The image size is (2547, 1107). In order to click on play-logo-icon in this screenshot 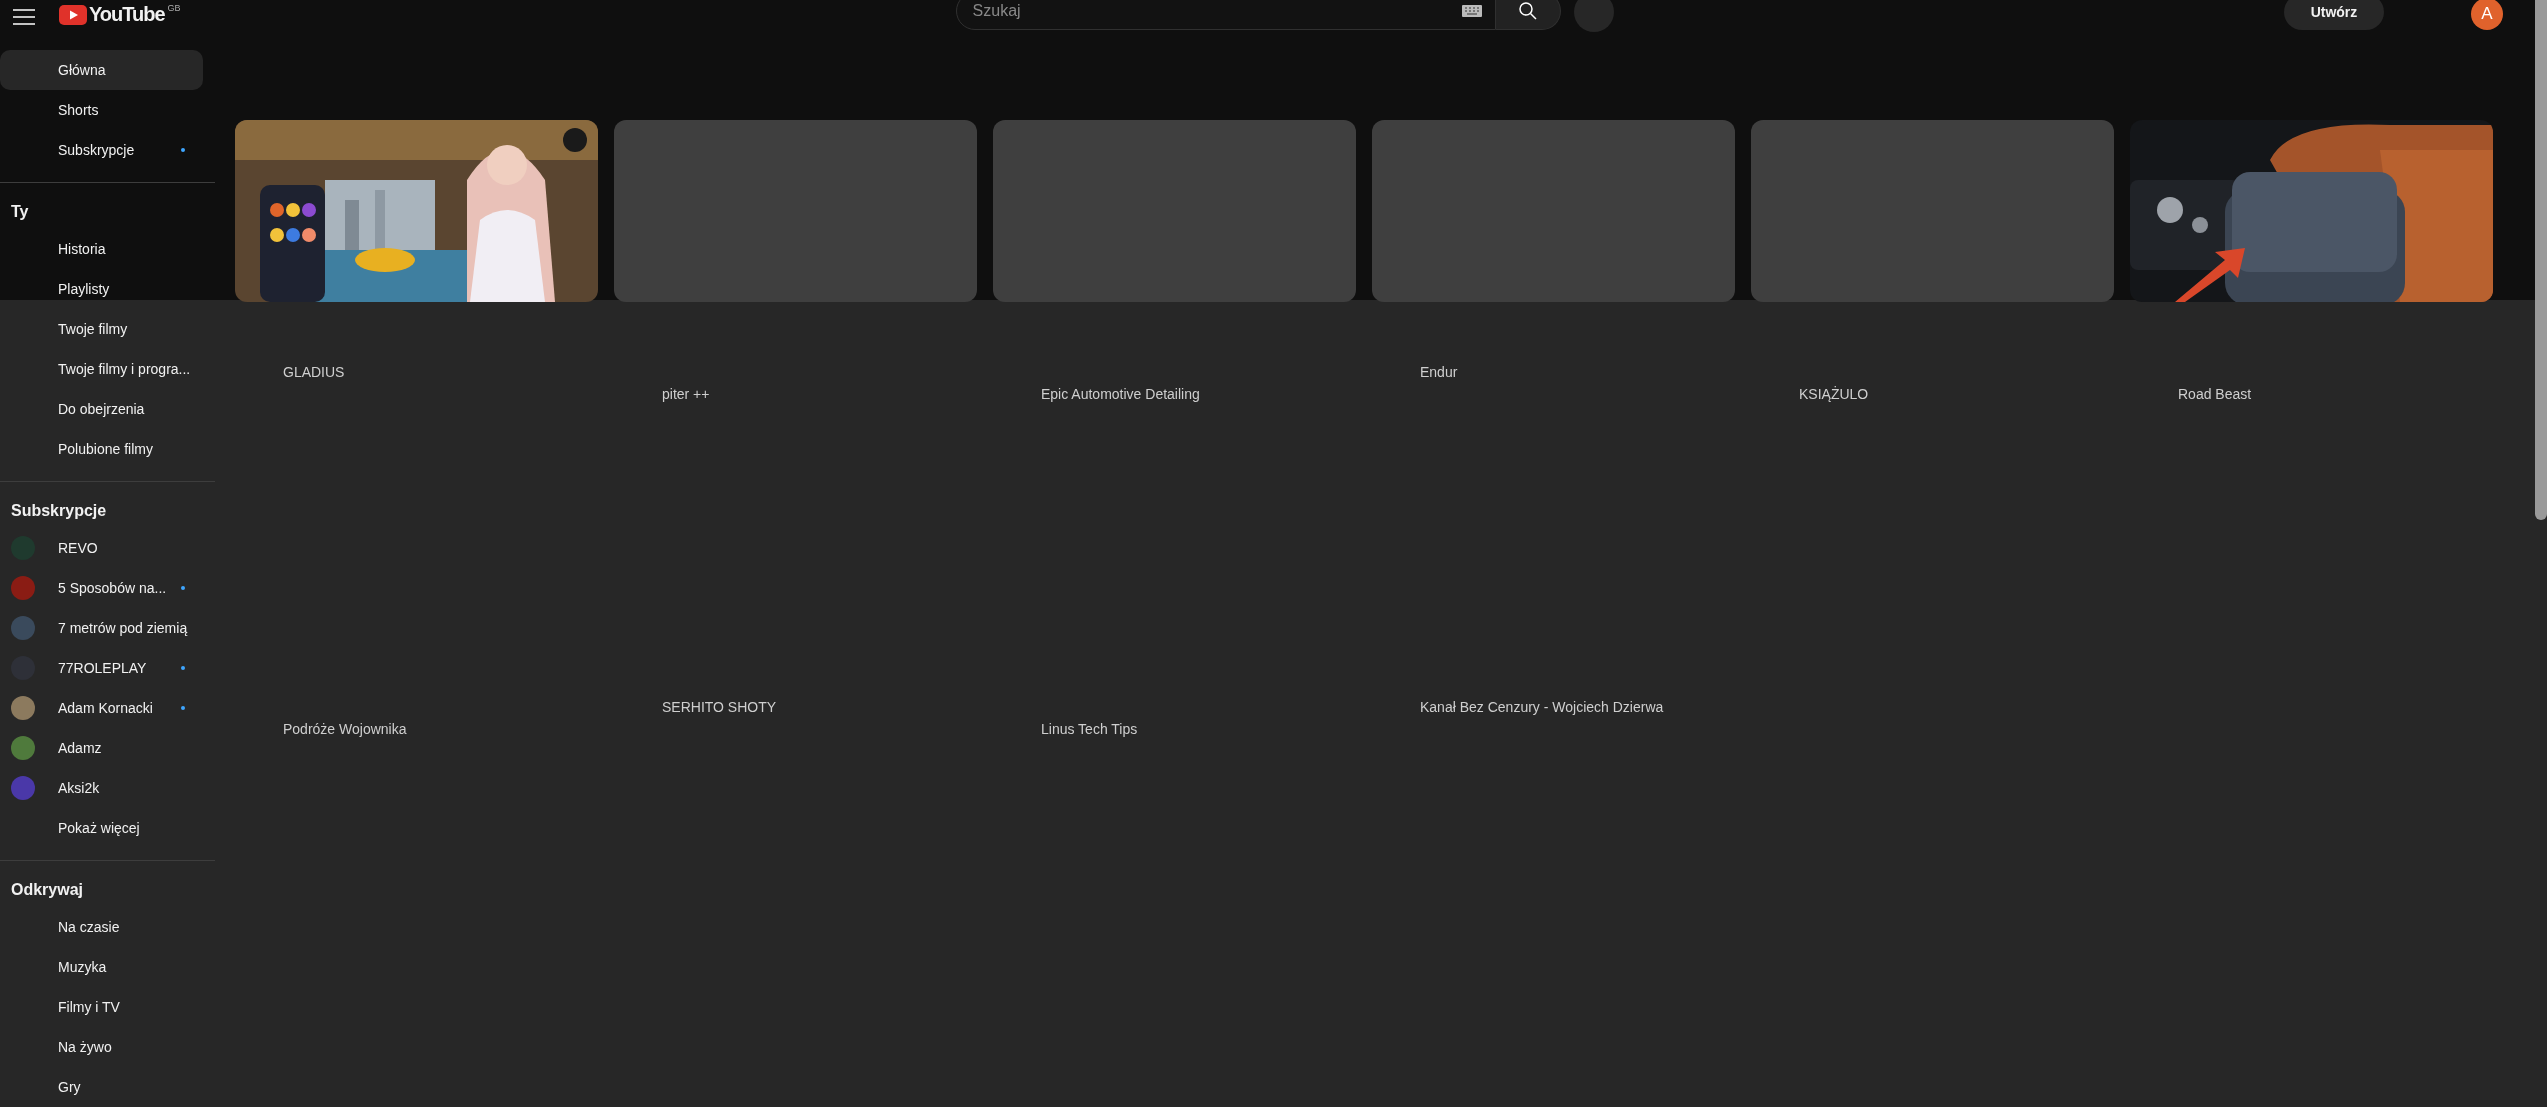, I will do `click(73, 14)`.